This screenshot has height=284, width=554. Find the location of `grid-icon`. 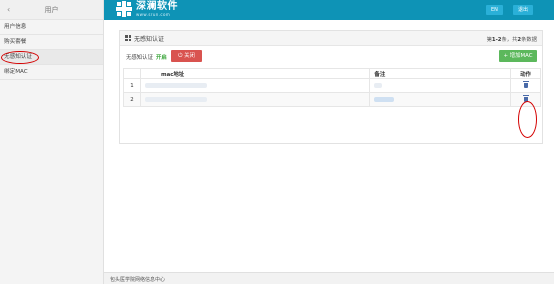

grid-icon is located at coordinates (128, 38).